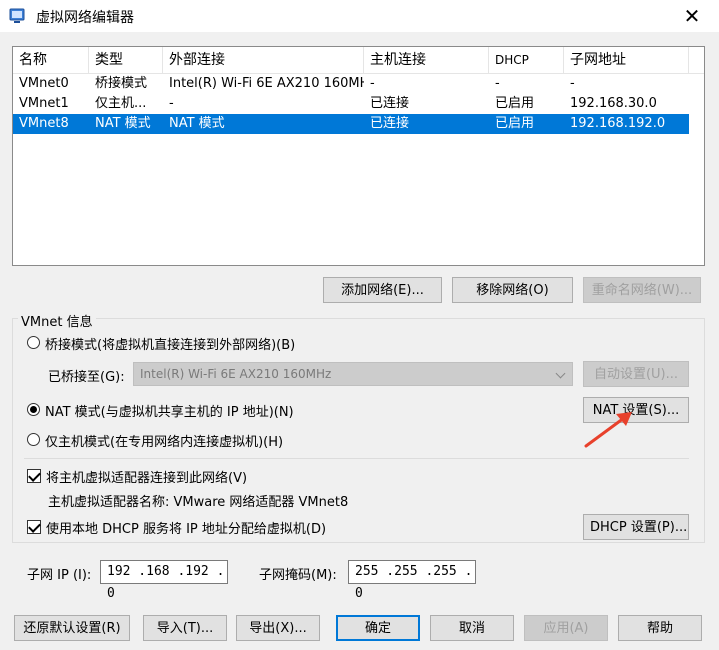 The image size is (719, 650). I want to click on table-cell: VMnet0, so click(44, 83).